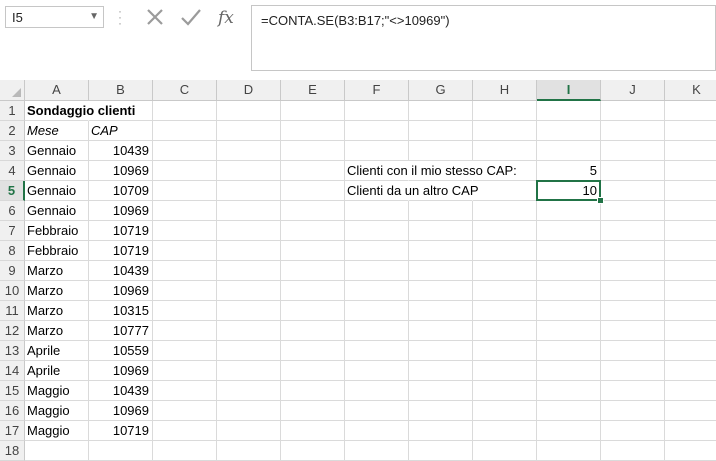 This screenshot has width=716, height=461. I want to click on cell-cap: 10969, so click(121, 211).